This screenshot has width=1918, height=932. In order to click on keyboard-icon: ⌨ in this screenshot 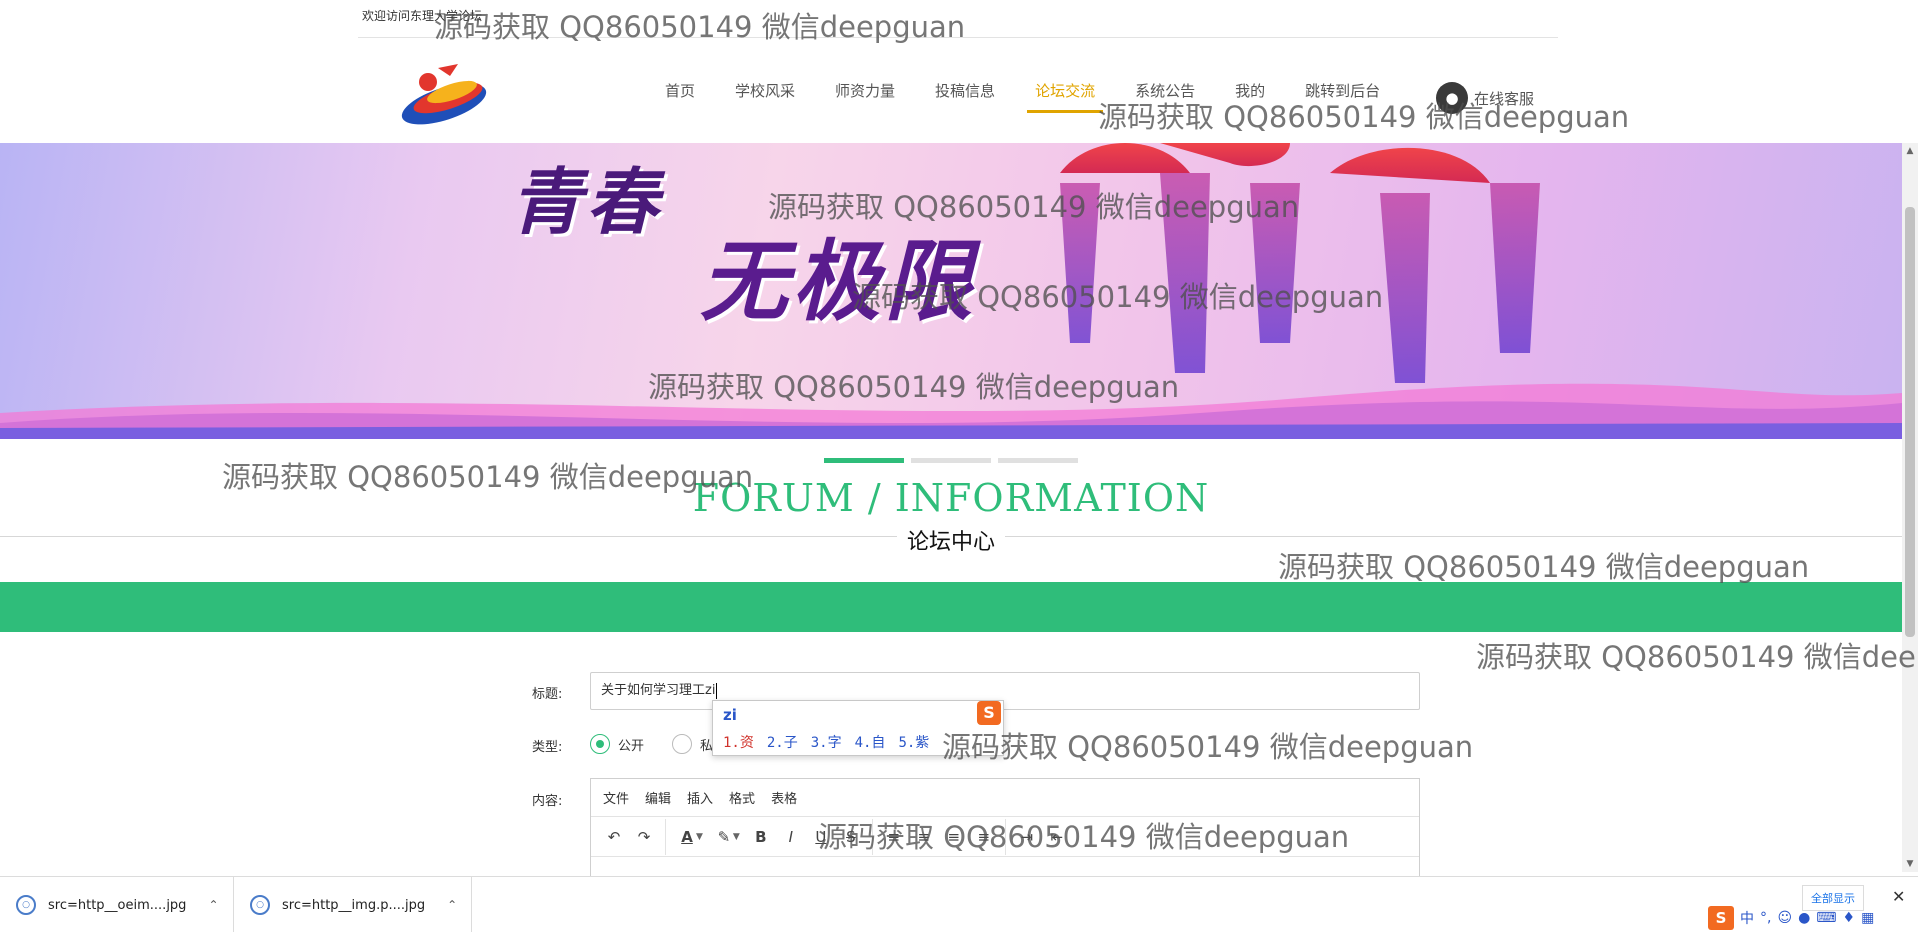, I will do `click(1826, 918)`.